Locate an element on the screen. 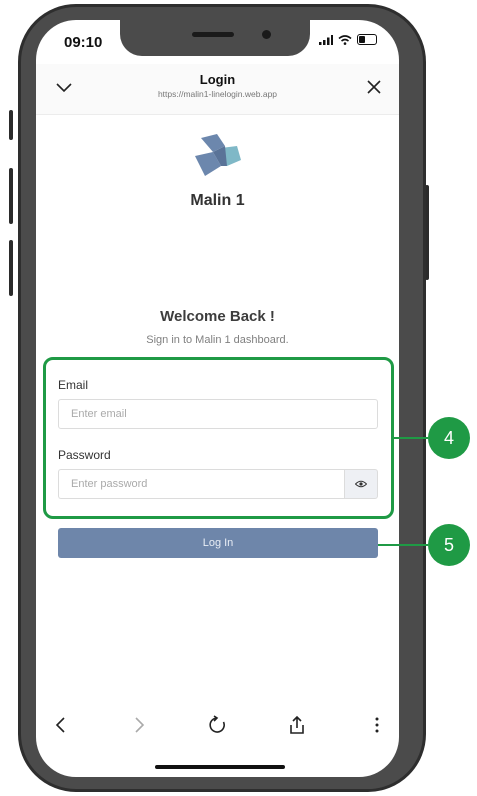 The height and width of the screenshot is (796, 477). signal-icon is located at coordinates (326, 39).